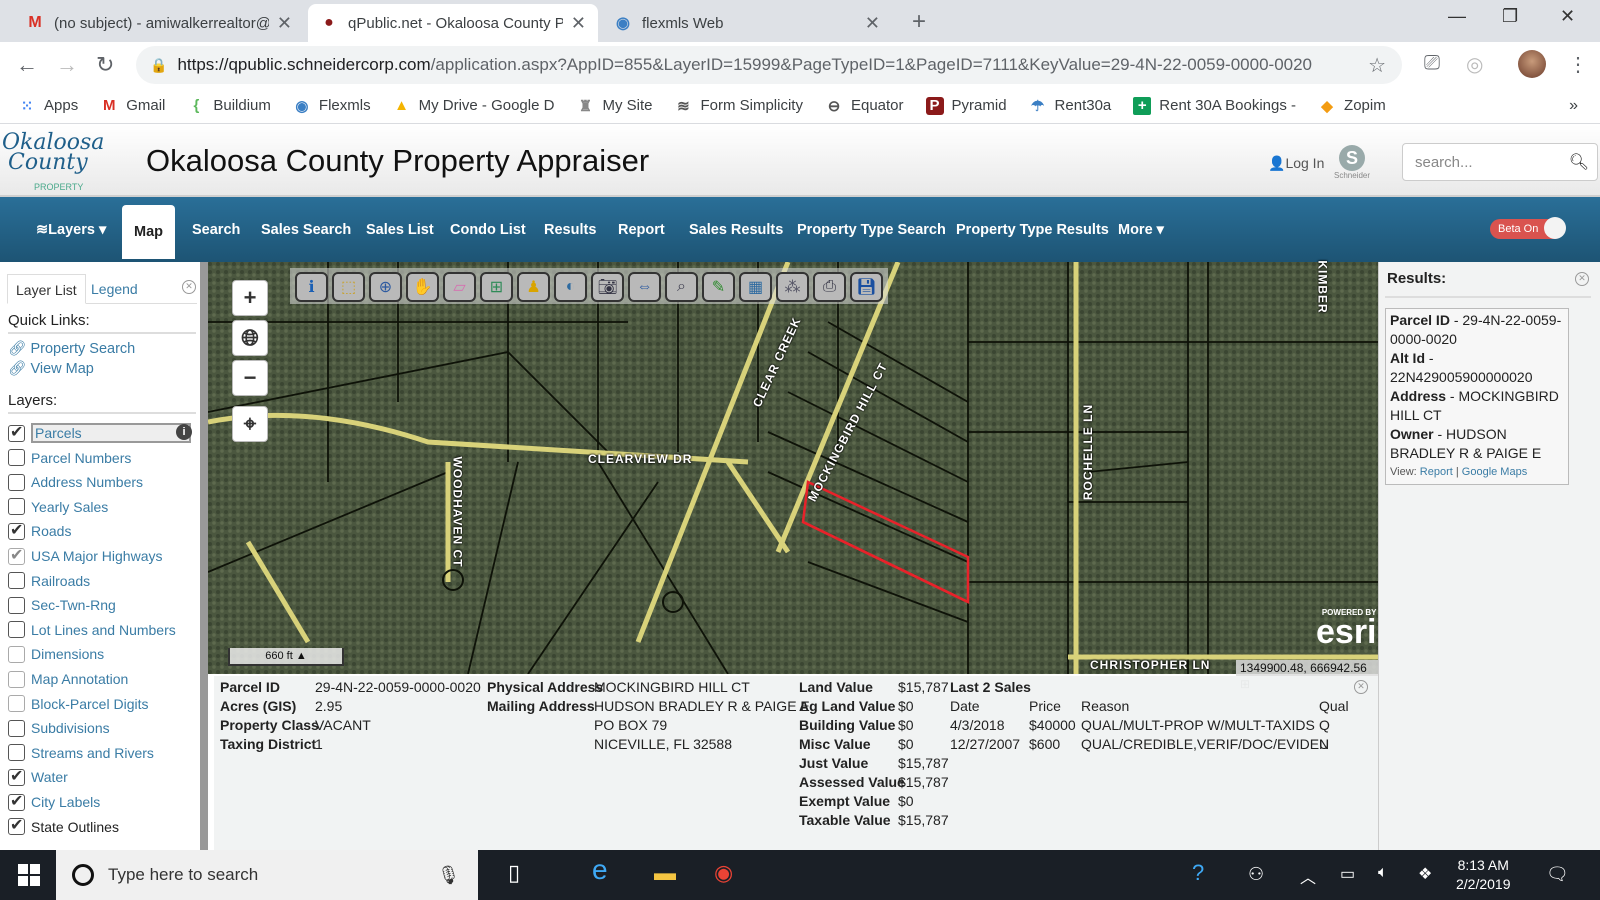 This screenshot has width=1600, height=900. What do you see at coordinates (919, 22) in the screenshot?
I see `new-tab-button: +` at bounding box center [919, 22].